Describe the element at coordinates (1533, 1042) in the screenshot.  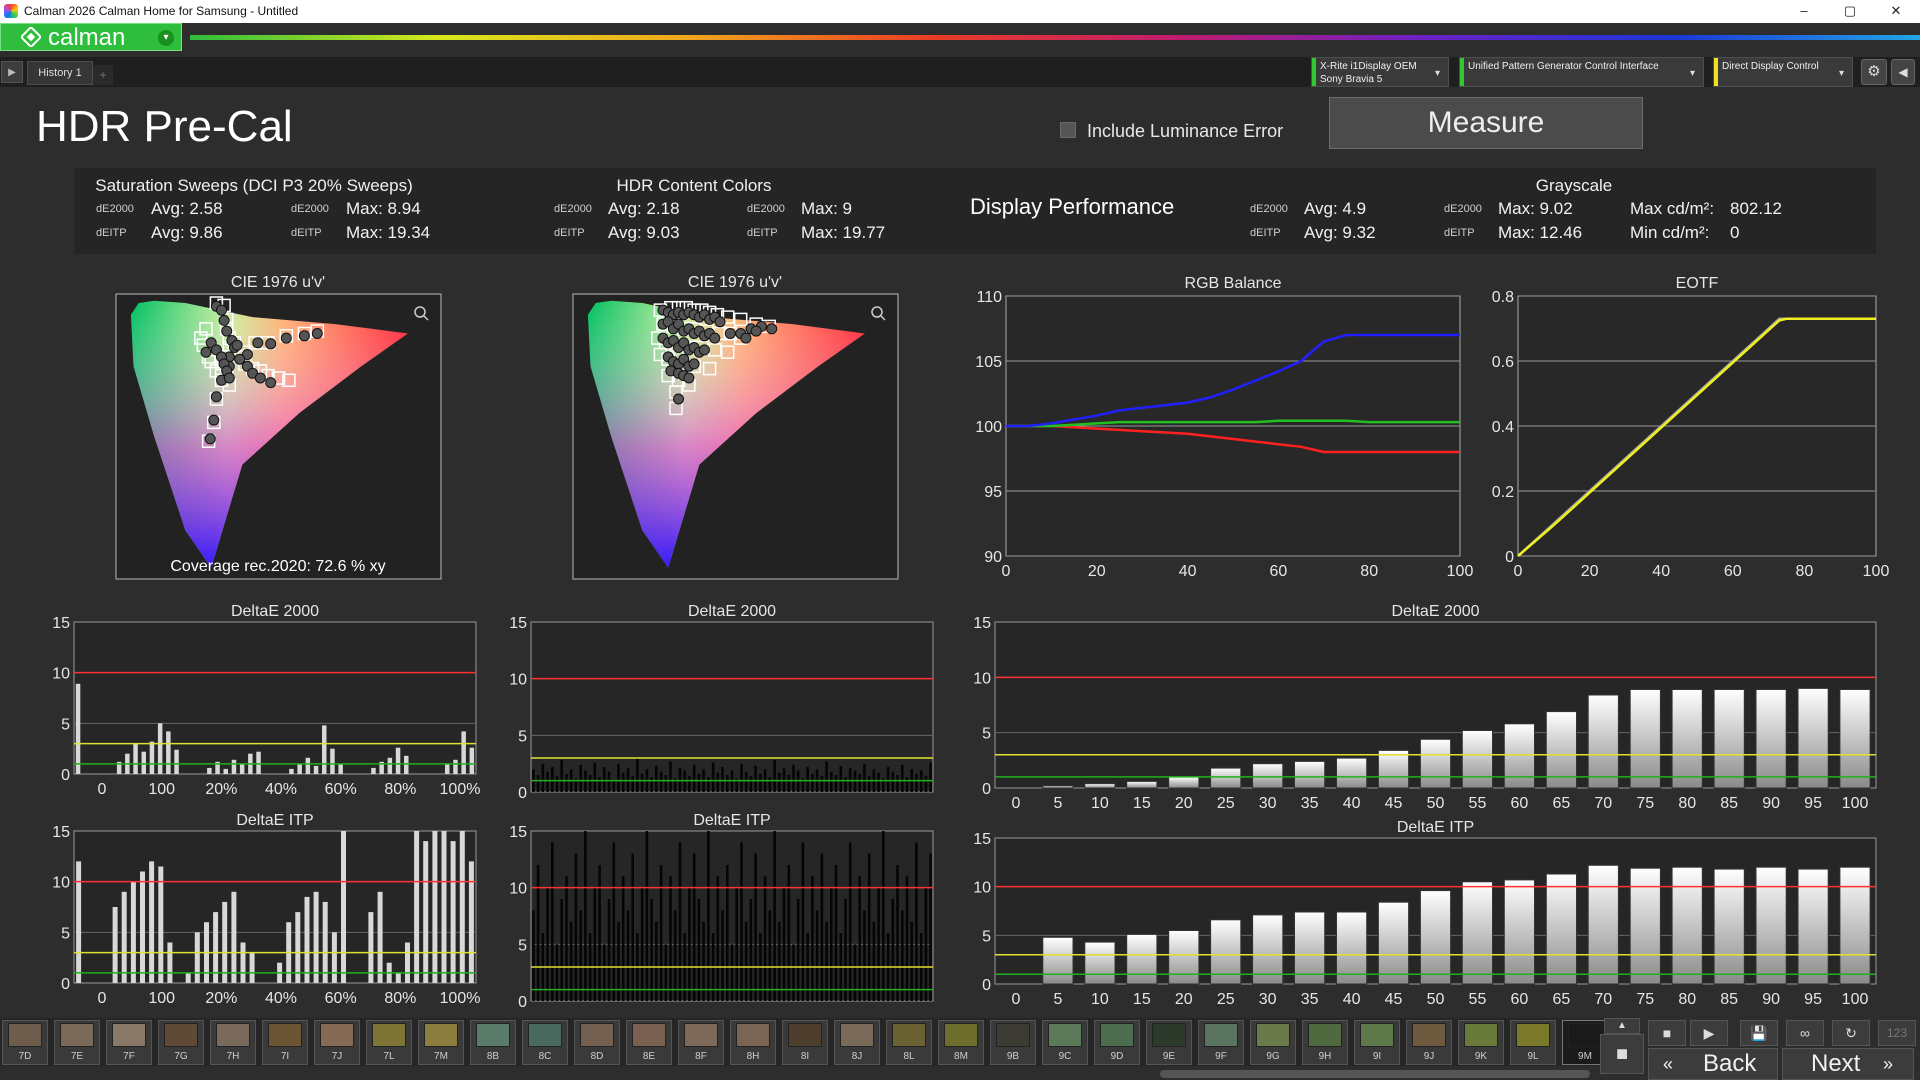
I see `patch-swatch-9l: 9L` at that location.